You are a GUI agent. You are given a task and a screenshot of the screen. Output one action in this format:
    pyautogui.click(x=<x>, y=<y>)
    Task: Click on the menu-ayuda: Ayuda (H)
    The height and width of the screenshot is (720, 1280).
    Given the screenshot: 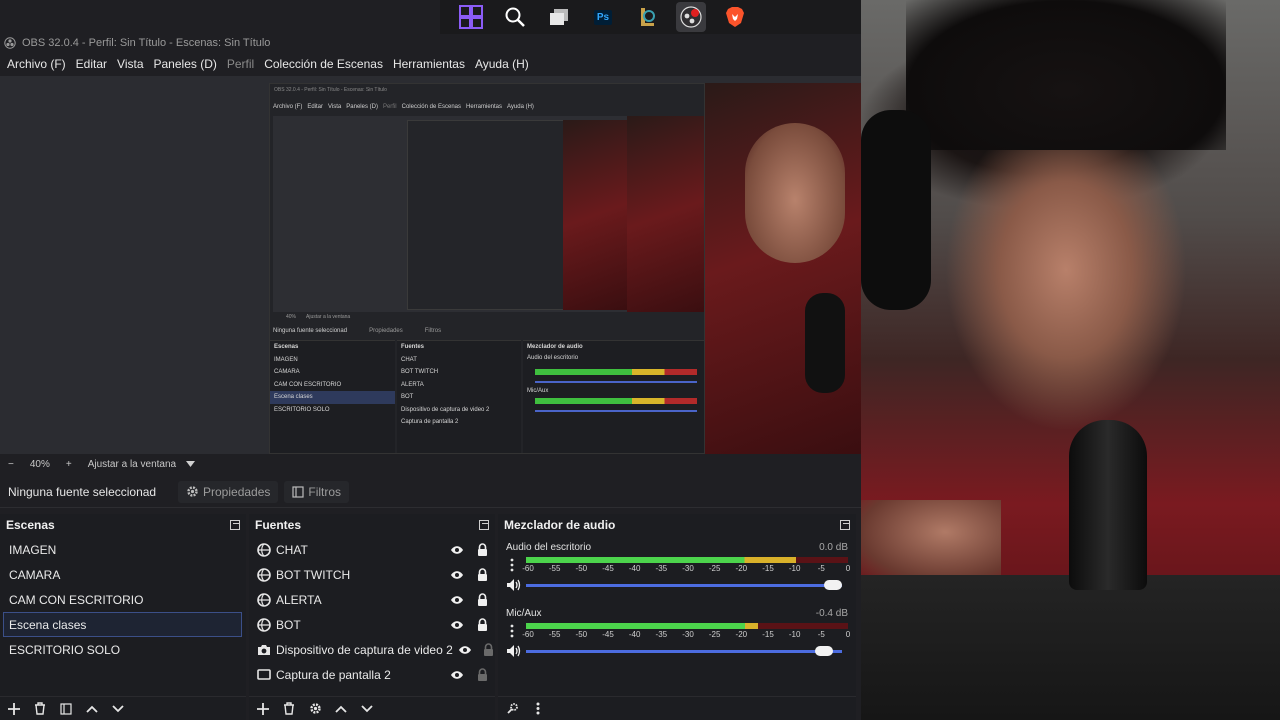 What is the action you would take?
    pyautogui.click(x=502, y=64)
    